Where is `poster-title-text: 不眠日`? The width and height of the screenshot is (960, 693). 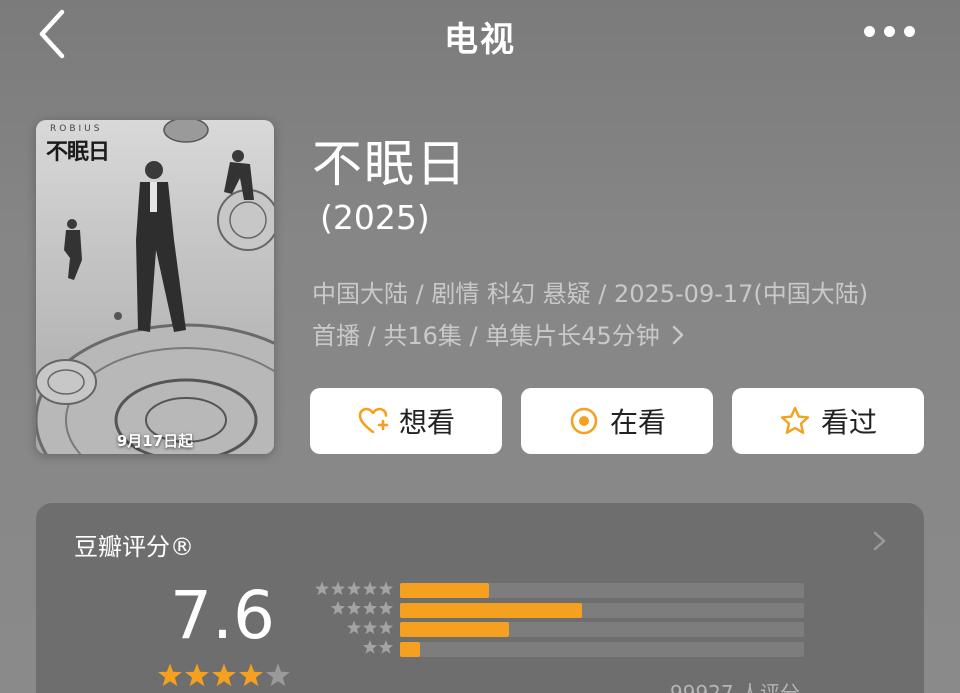
poster-title-text: 不眠日 is located at coordinates (78, 152).